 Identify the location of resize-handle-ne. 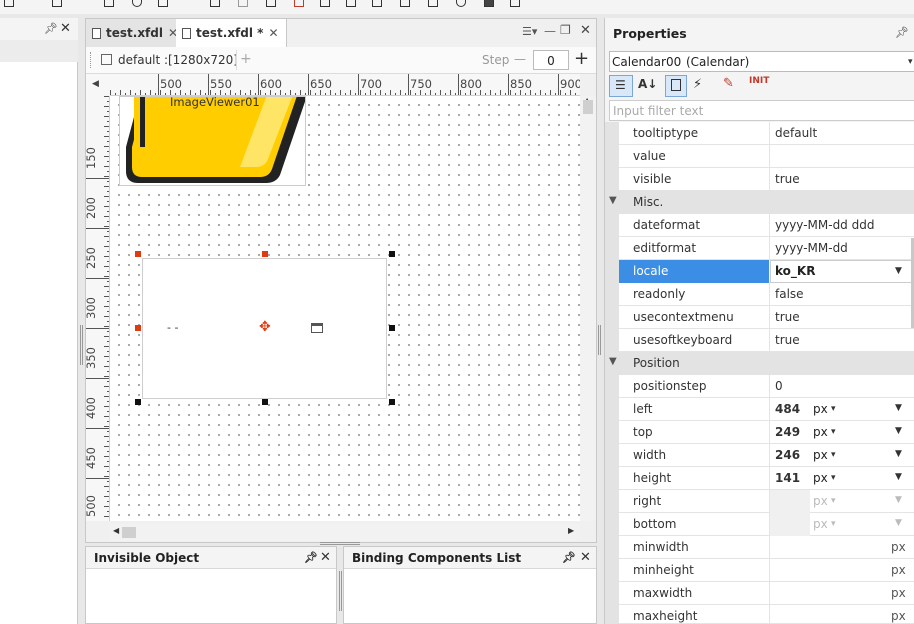
(392, 254).